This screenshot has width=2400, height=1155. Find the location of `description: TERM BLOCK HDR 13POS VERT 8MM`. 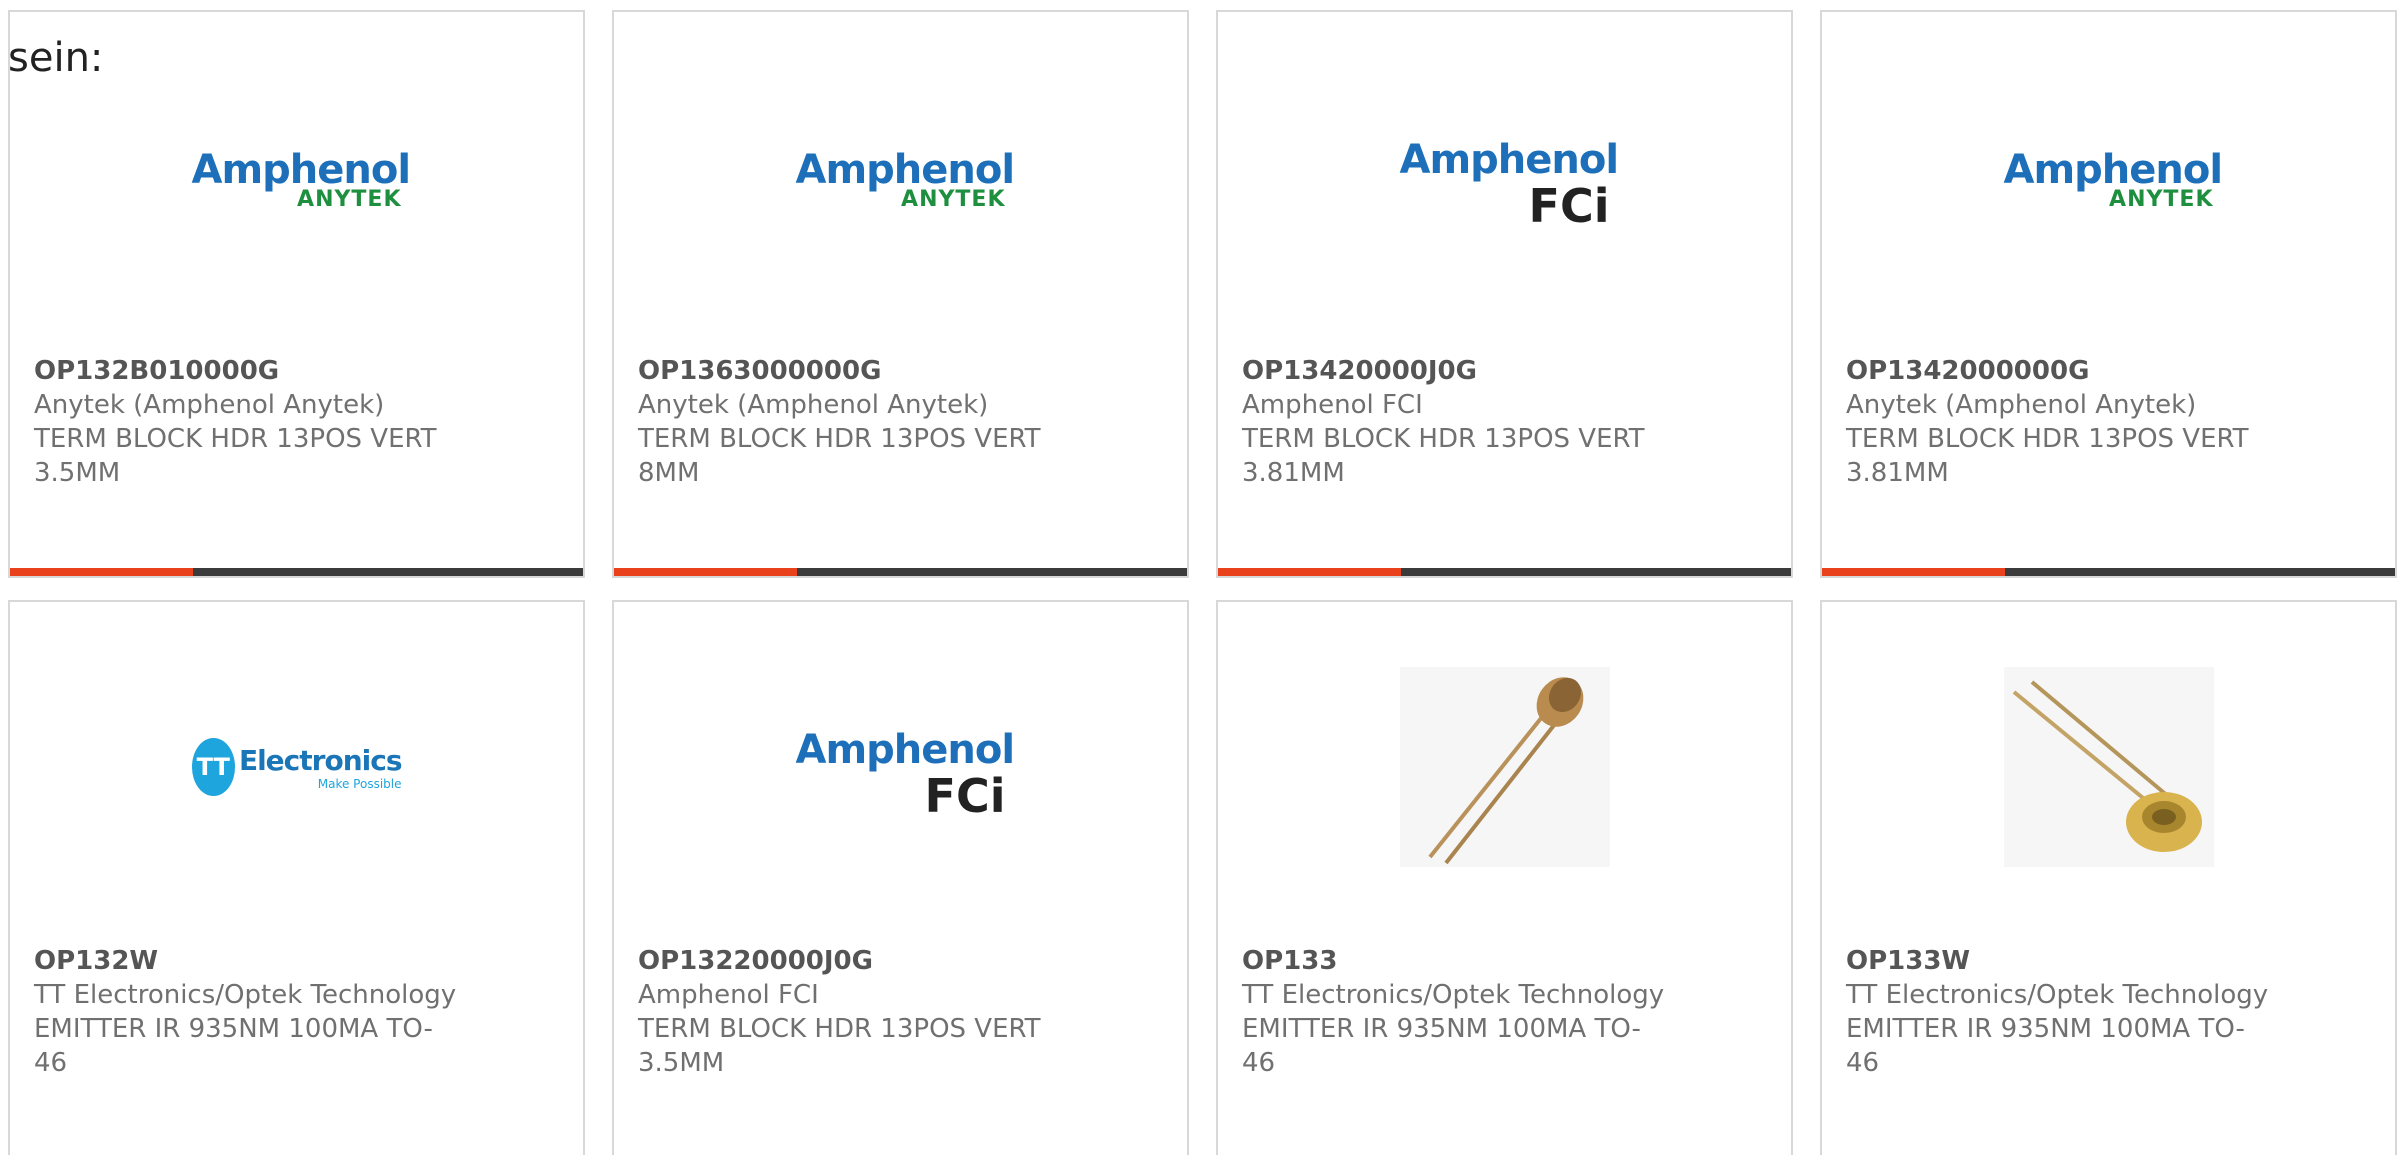

description: TERM BLOCK HDR 13POS VERT 8MM is located at coordinates (839, 456).